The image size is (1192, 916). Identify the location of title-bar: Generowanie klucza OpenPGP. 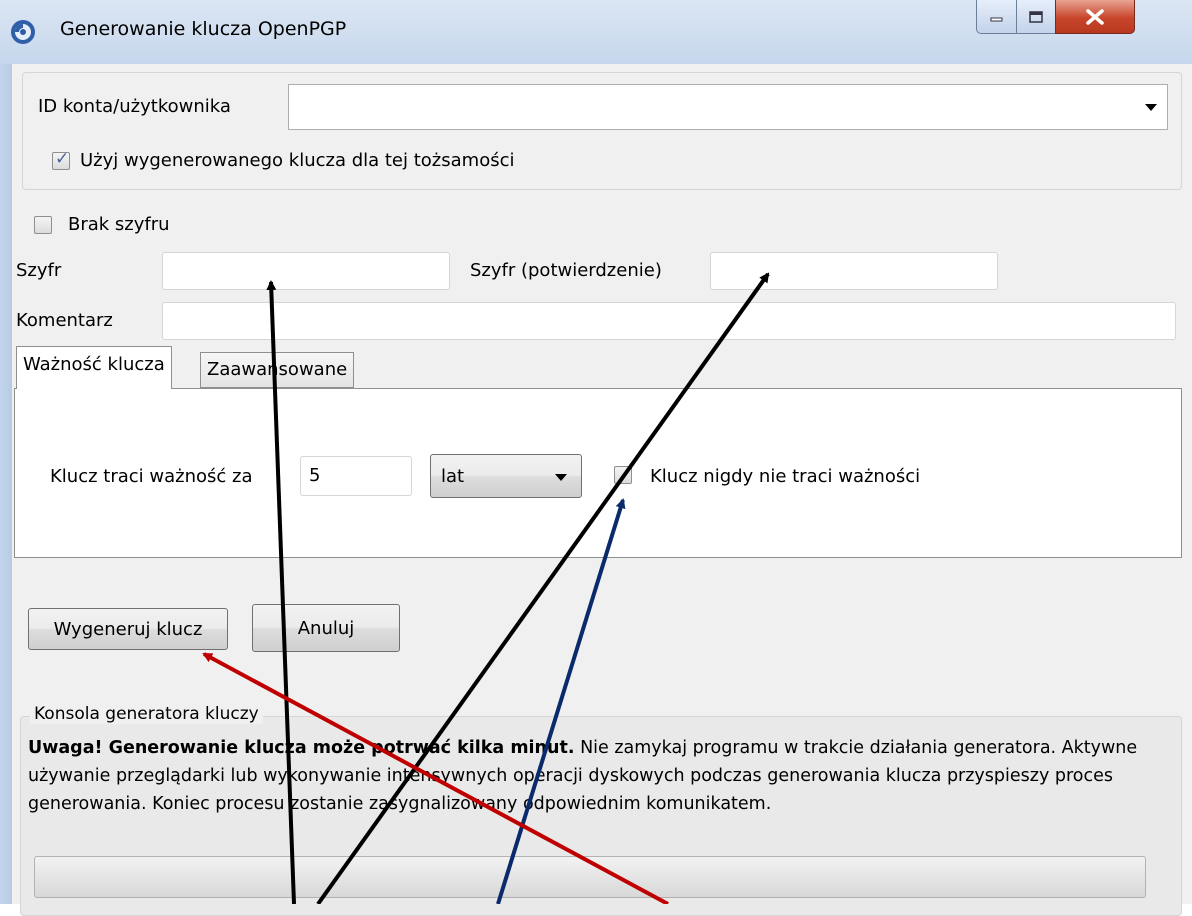
(596, 32).